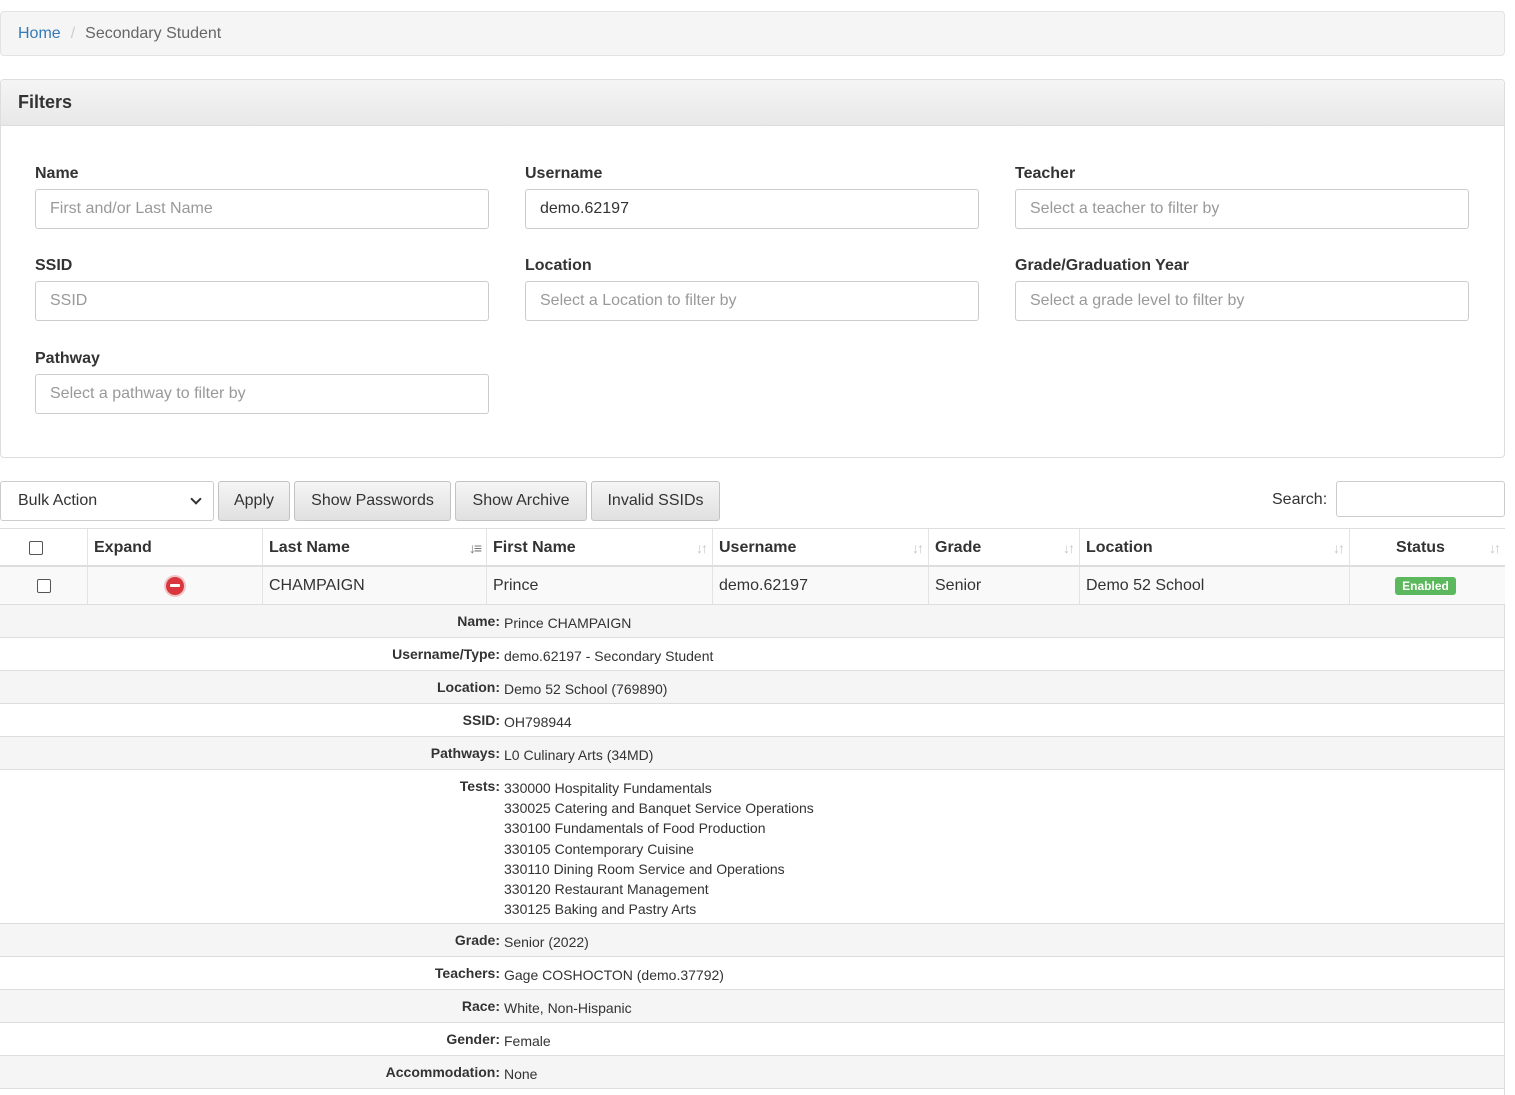  I want to click on ssid-filter-label: SSID, so click(54, 265).